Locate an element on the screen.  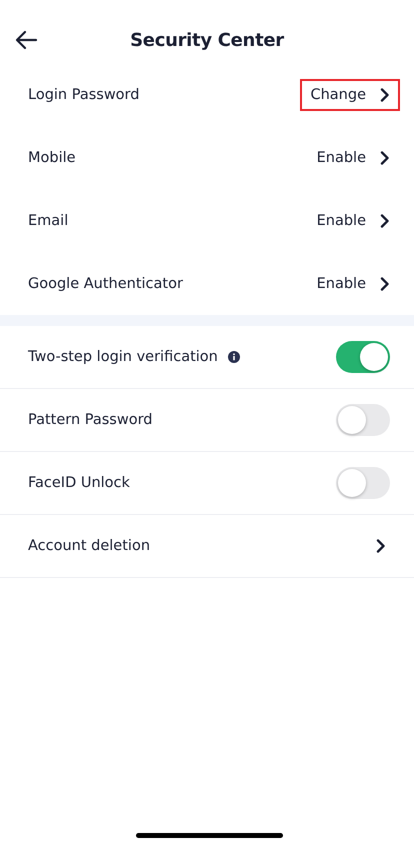
setting-label: Google Authenticator is located at coordinates (105, 284).